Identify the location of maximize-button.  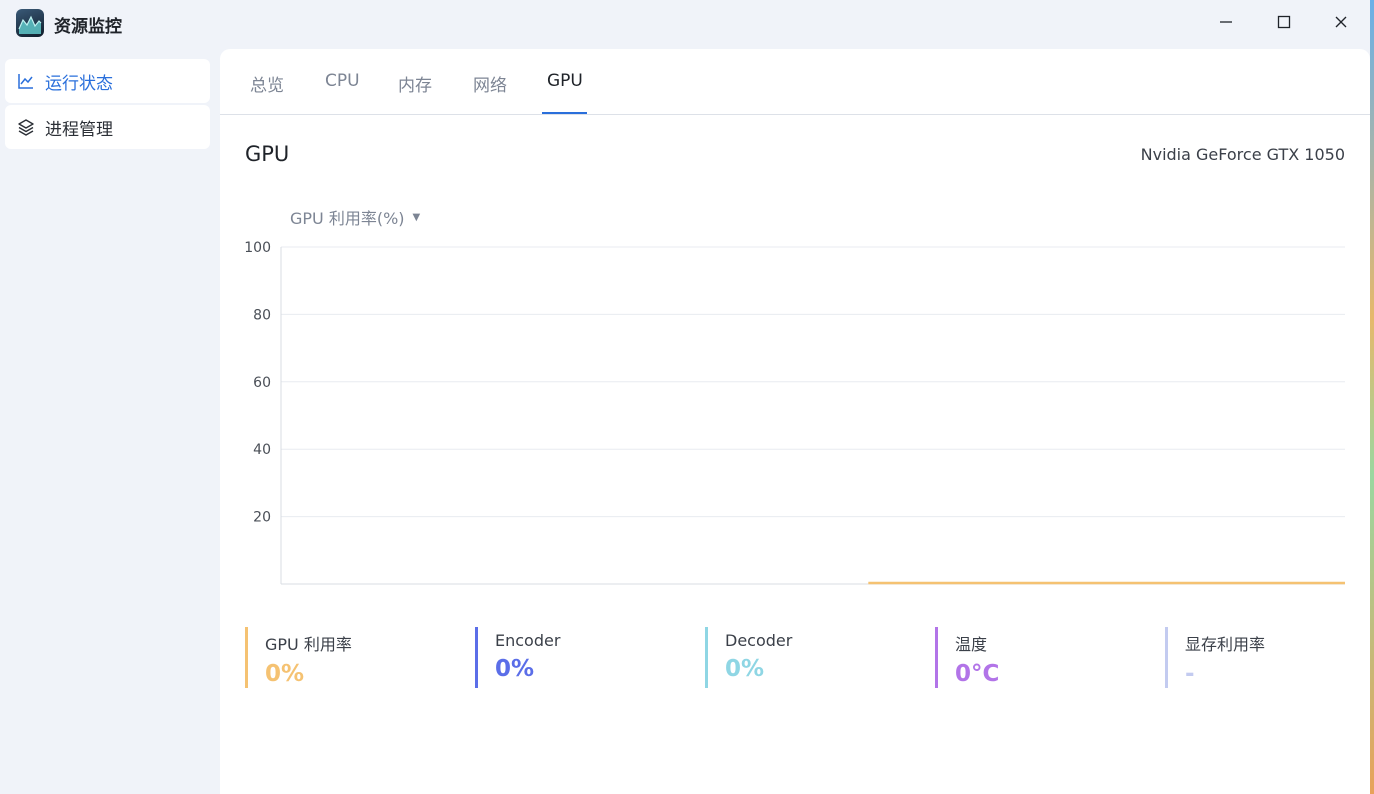
(1284, 22).